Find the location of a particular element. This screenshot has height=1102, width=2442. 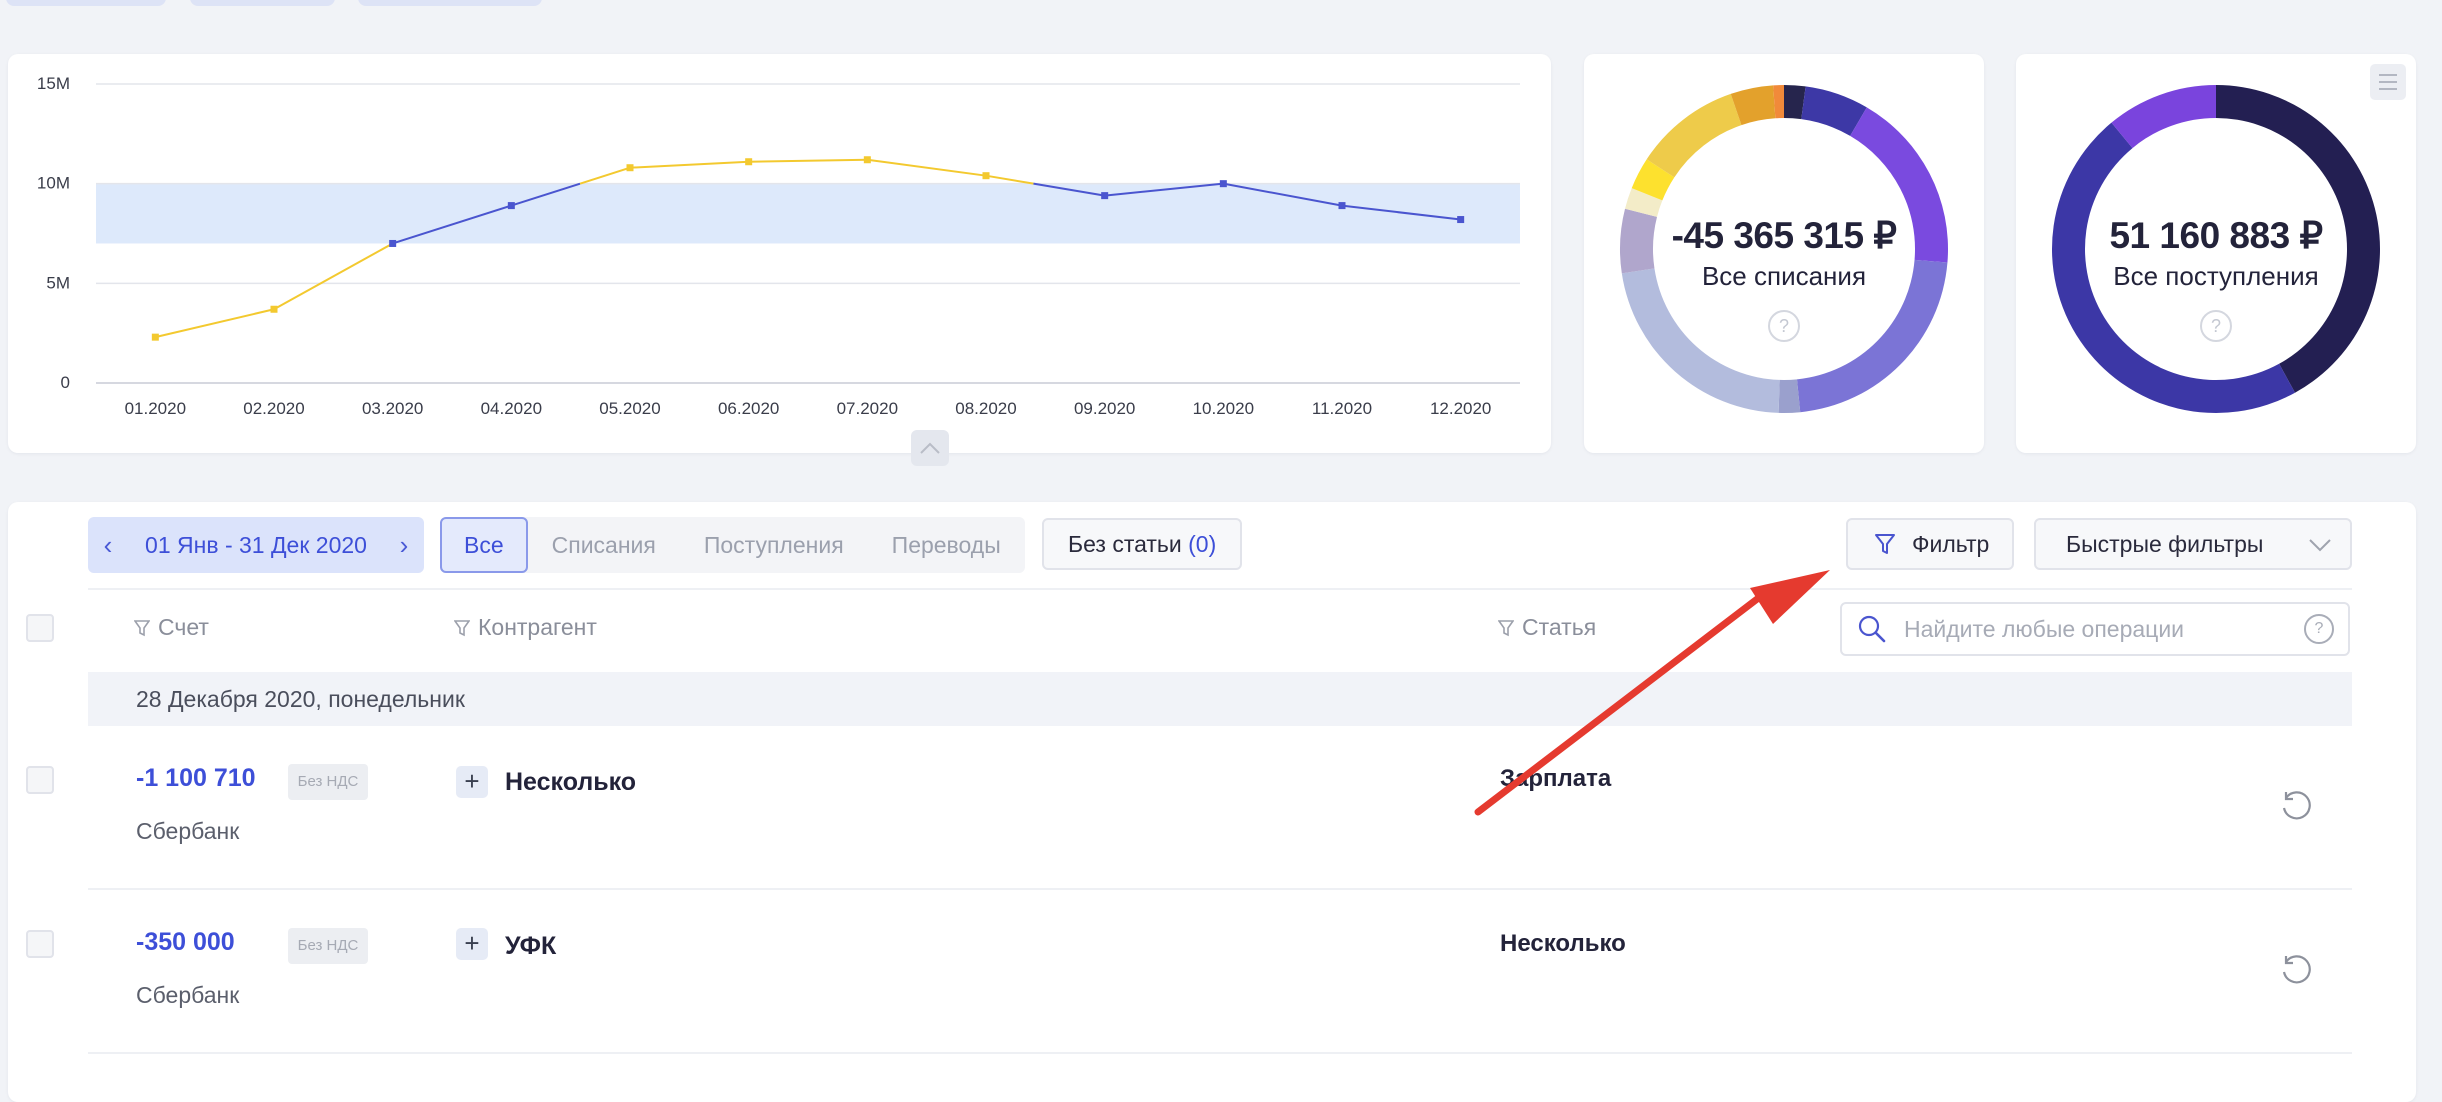

quick-filters-label: Быстрые фильтры is located at coordinates (2165, 543).